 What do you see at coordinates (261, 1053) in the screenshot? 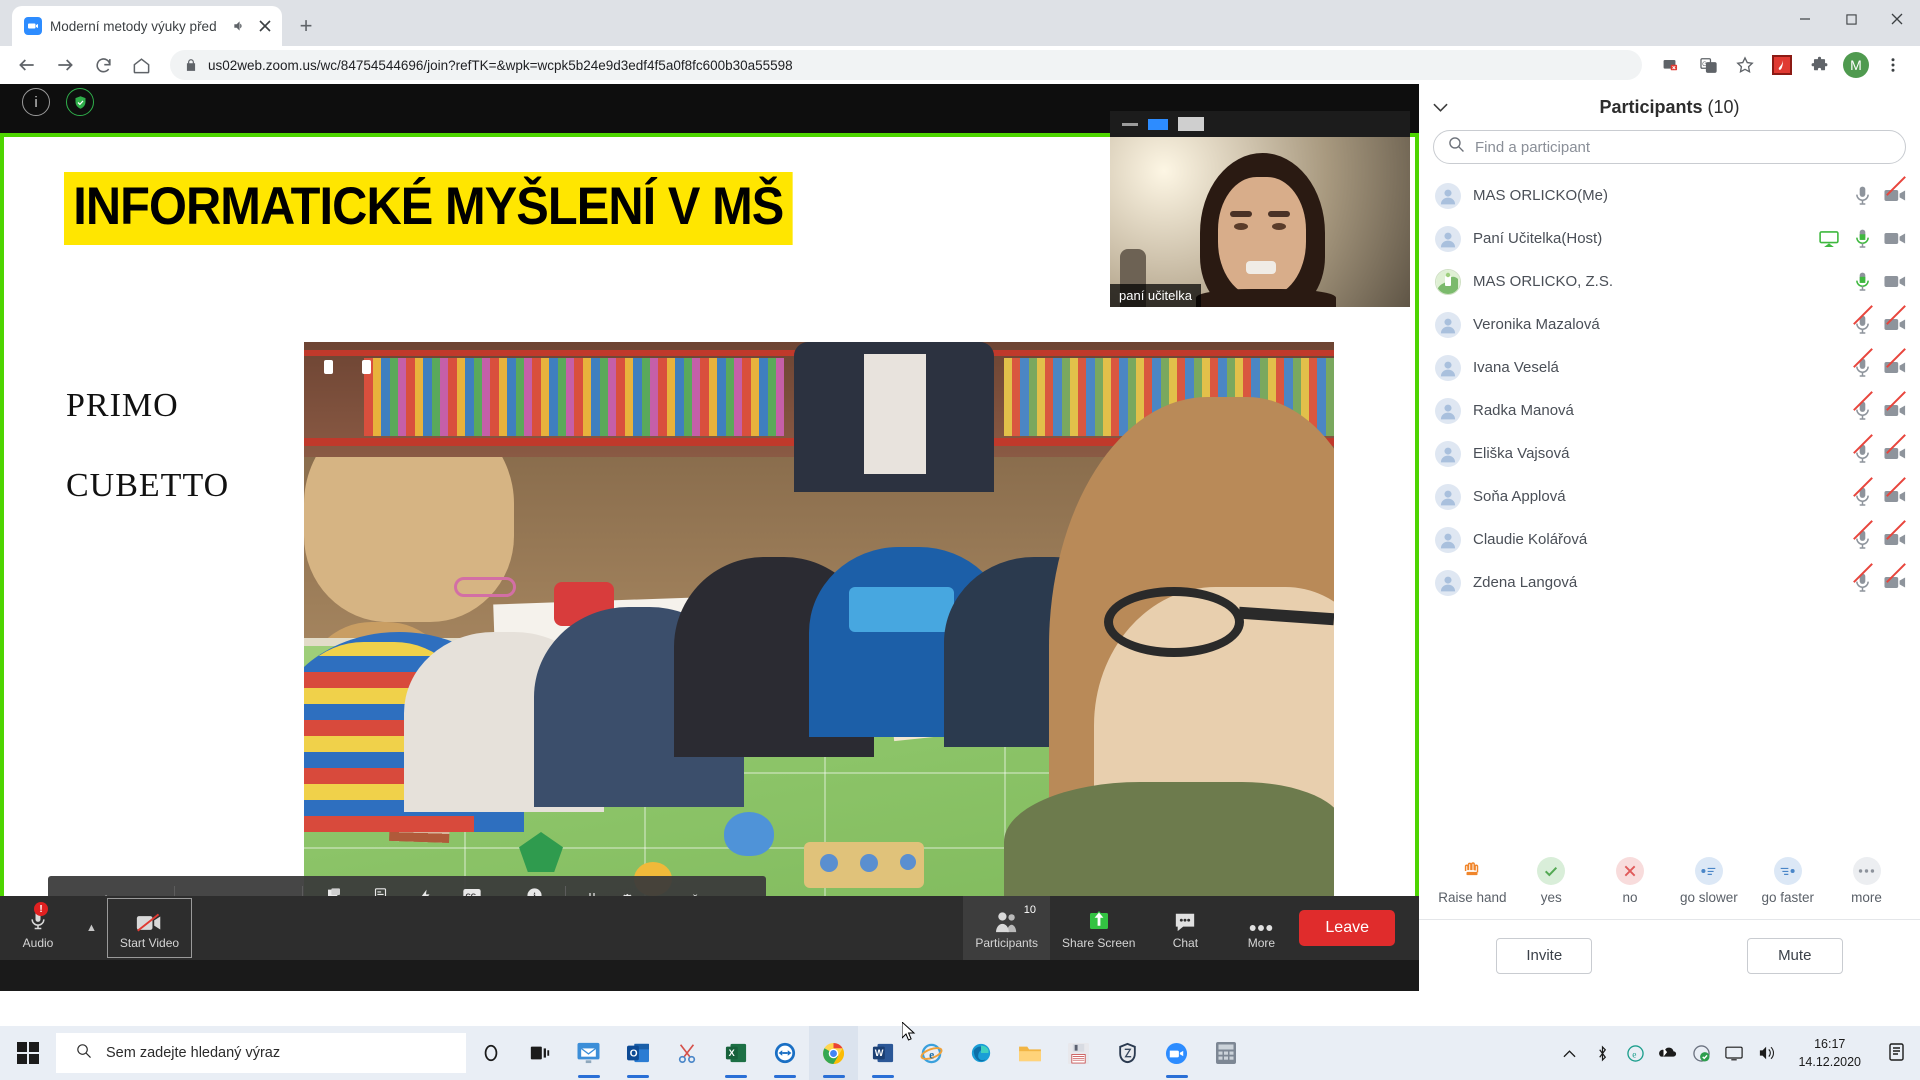
I see `taskbar-search-input: Sem zadejte hledaný výraz` at bounding box center [261, 1053].